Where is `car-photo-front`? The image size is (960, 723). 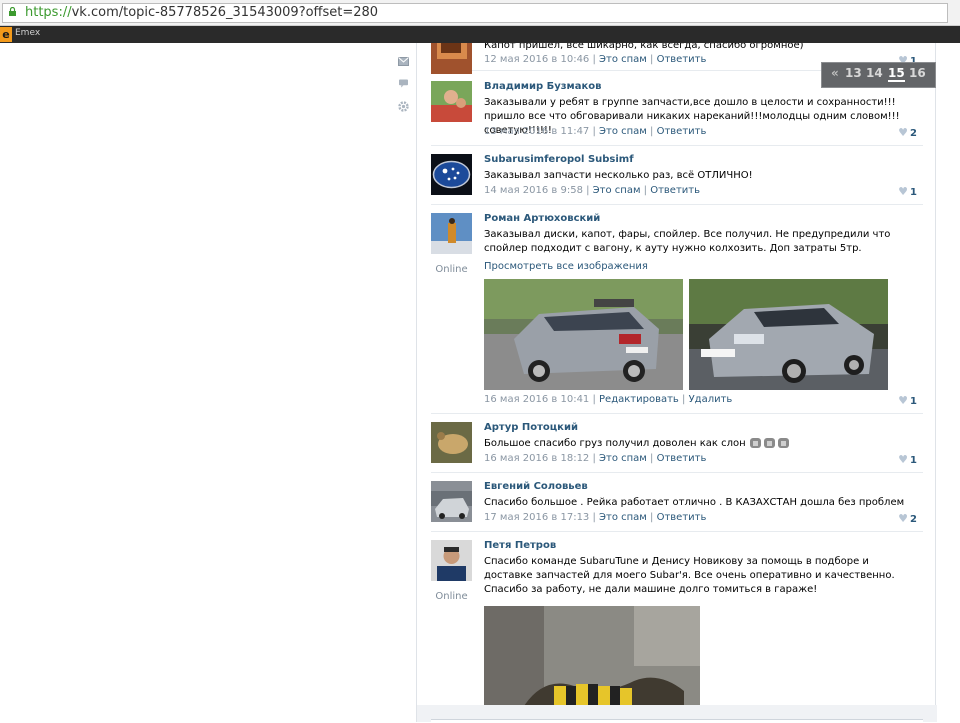
car-photo-front is located at coordinates (788, 334).